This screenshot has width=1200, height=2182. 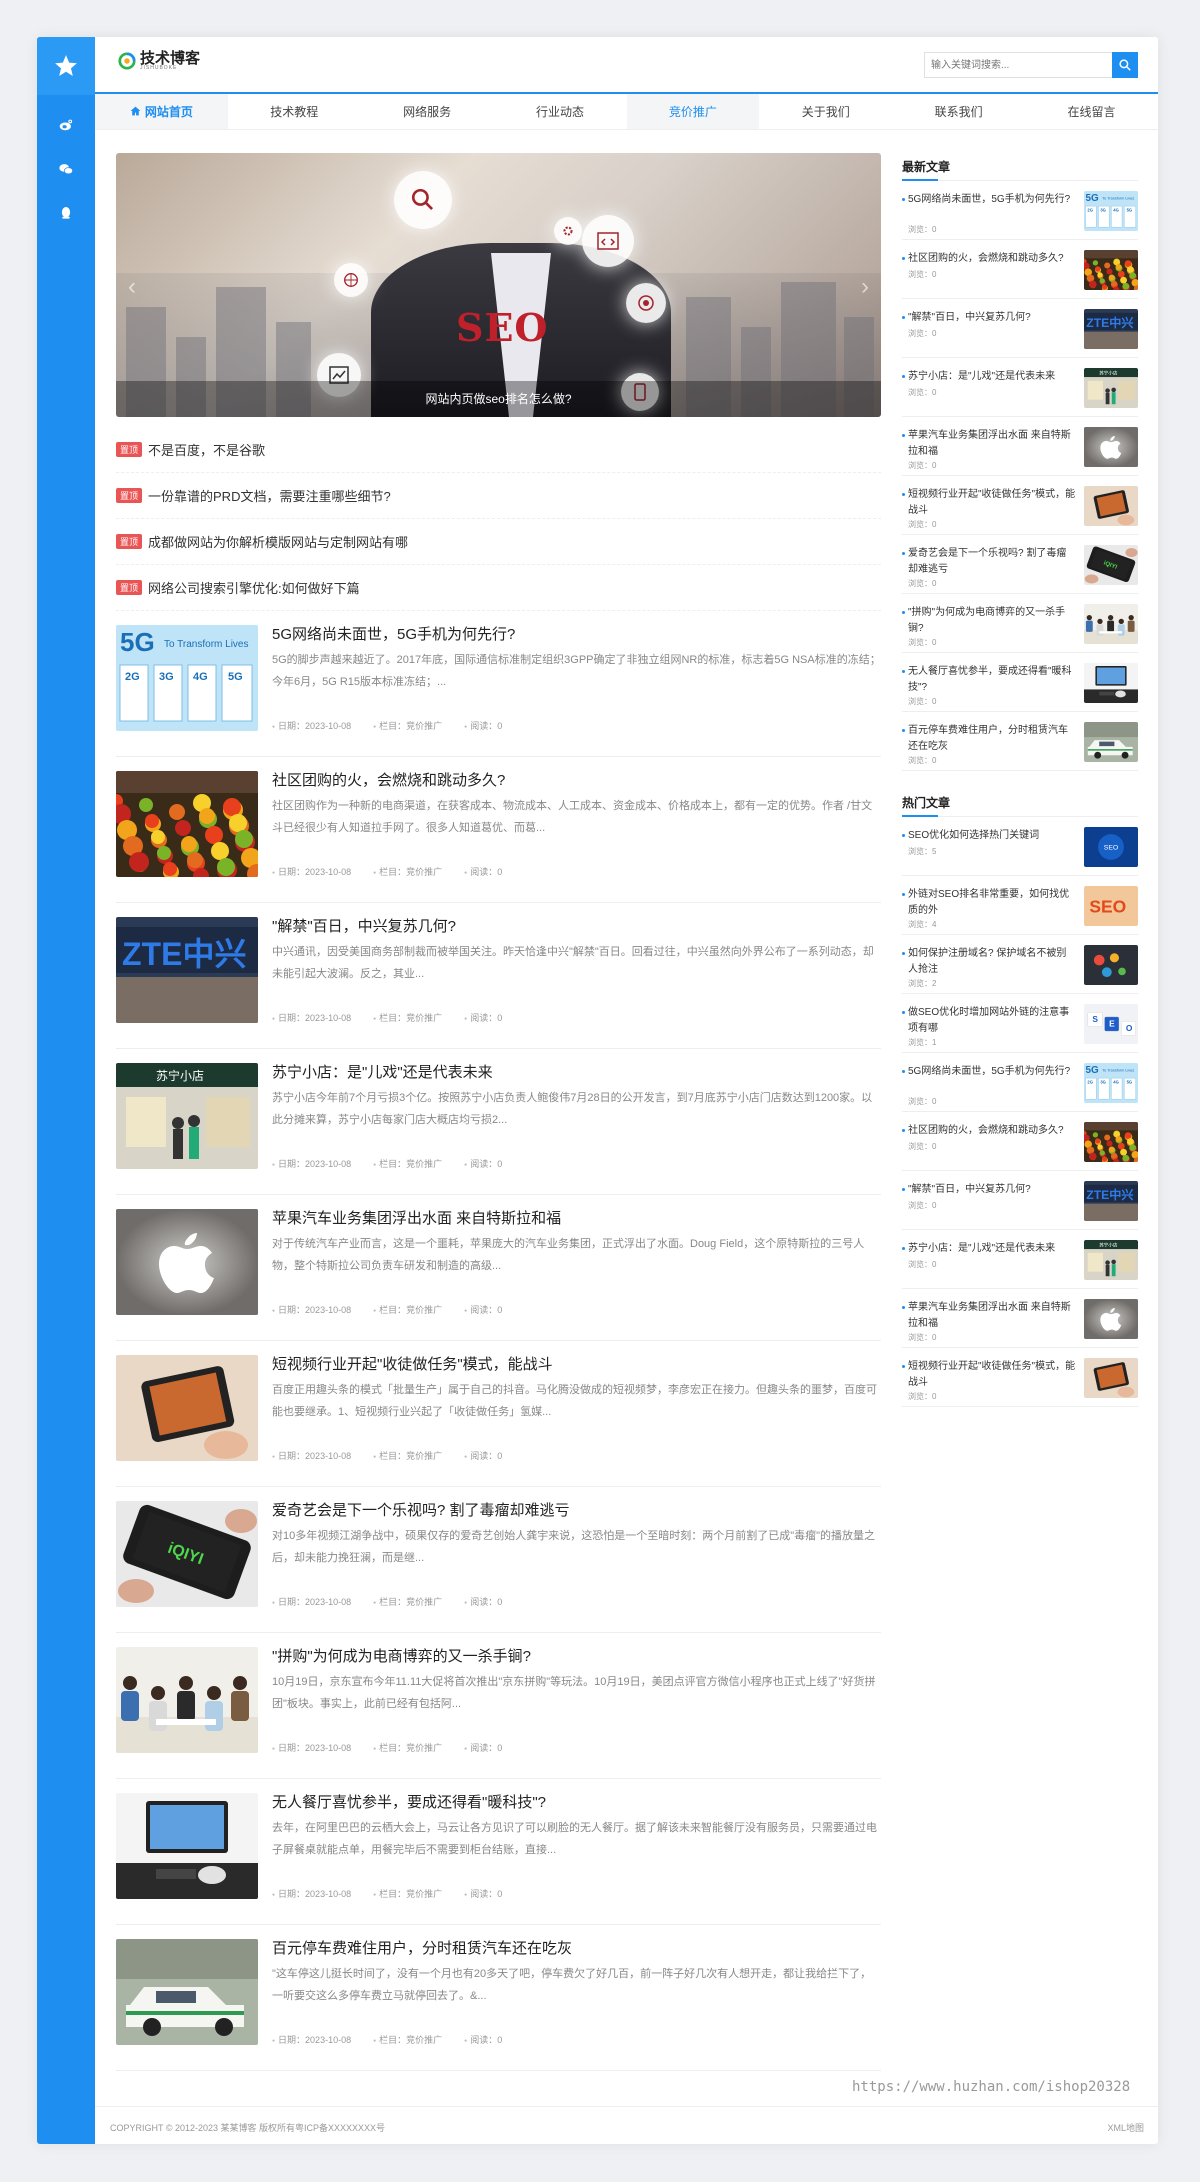 What do you see at coordinates (66, 213) in the screenshot?
I see `qq-icon` at bounding box center [66, 213].